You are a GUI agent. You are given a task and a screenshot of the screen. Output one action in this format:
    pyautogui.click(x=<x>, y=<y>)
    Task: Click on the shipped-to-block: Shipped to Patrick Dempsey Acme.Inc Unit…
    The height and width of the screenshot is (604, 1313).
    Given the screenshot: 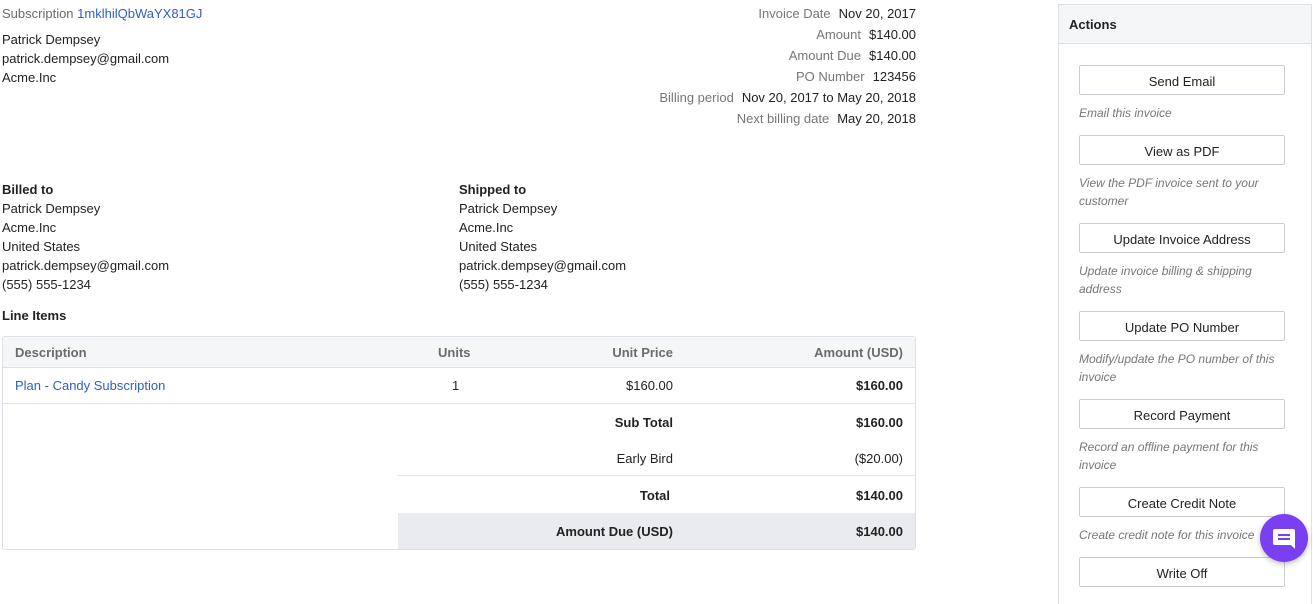 What is the action you would take?
    pyautogui.click(x=542, y=237)
    